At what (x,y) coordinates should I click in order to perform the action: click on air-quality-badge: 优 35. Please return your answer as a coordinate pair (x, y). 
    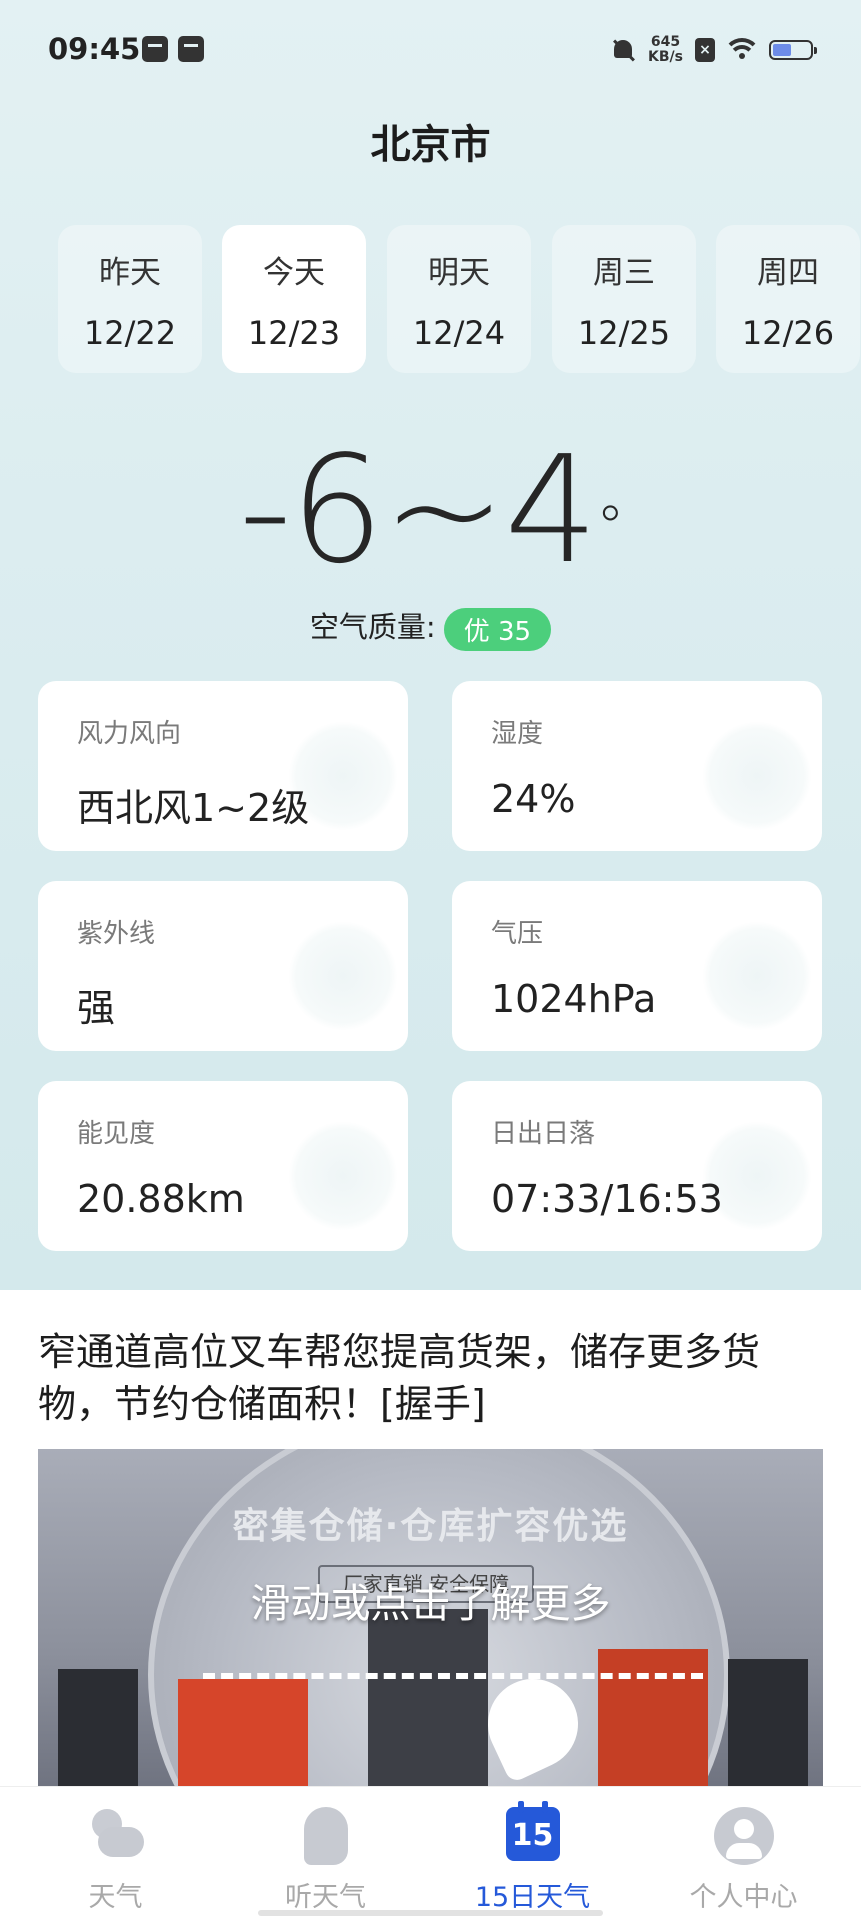
    Looking at the image, I should click on (497, 629).